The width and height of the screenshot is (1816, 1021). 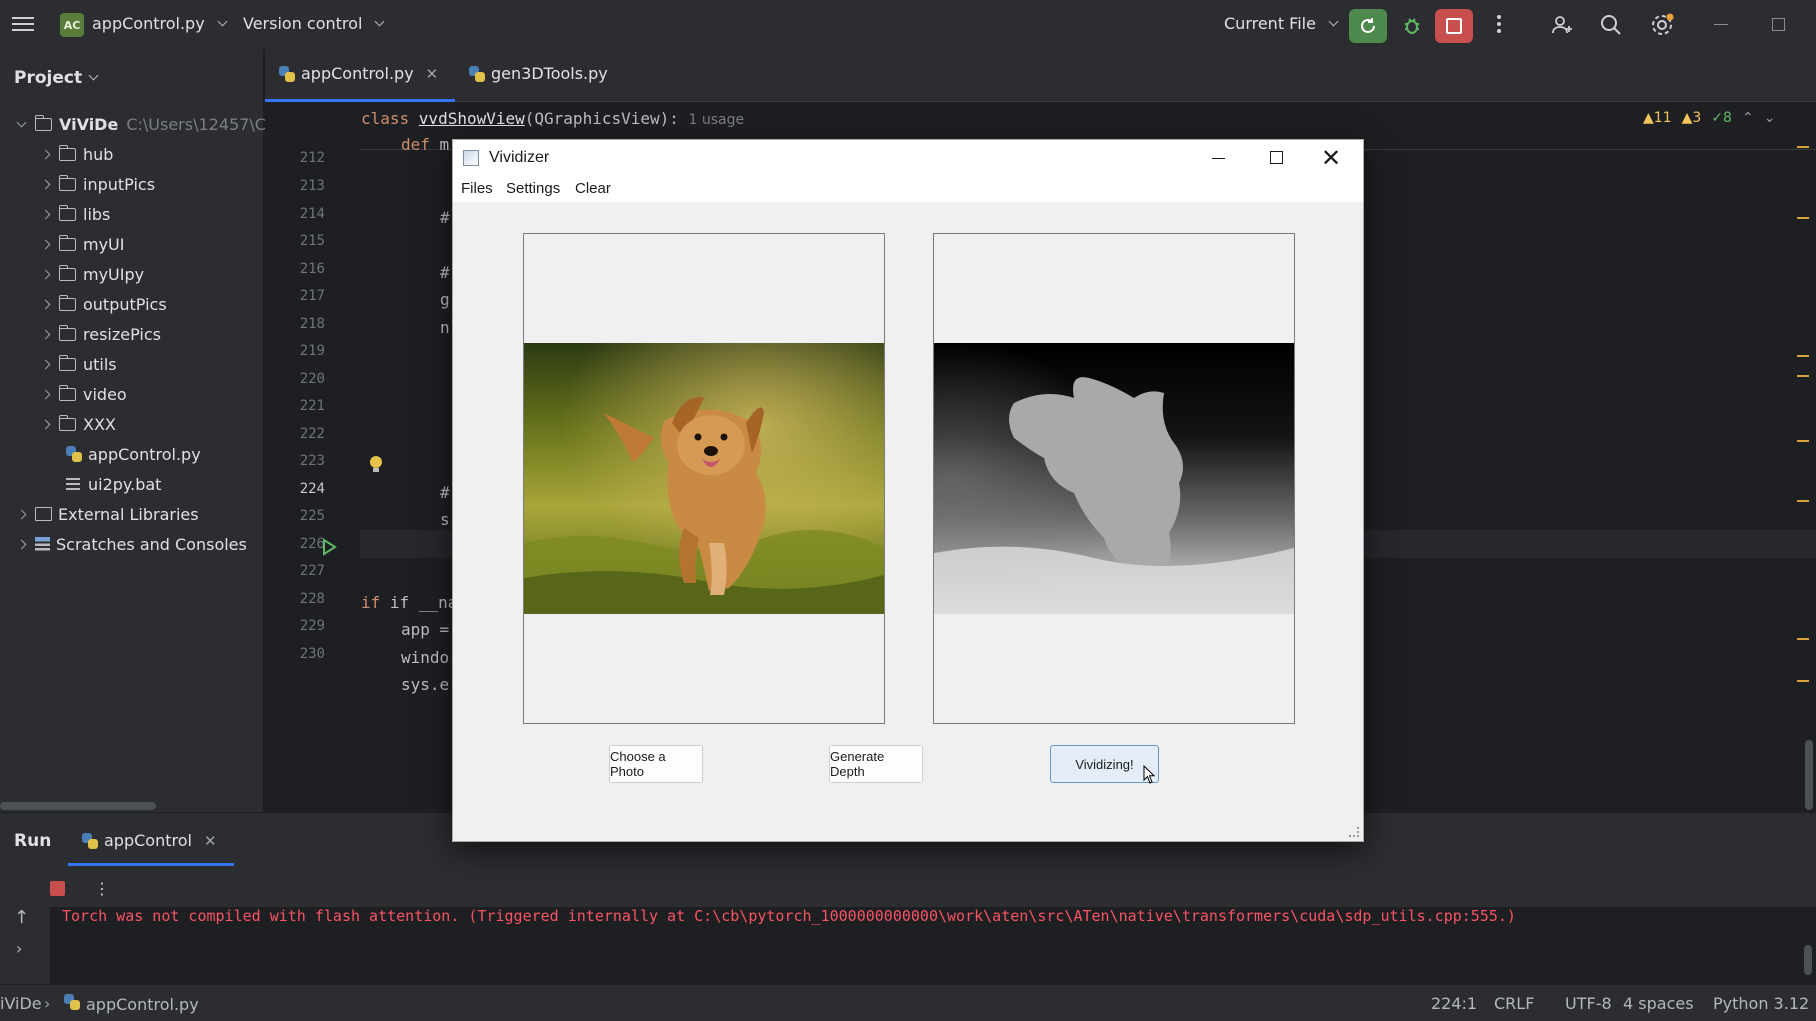 What do you see at coordinates (358, 73) in the screenshot?
I see `tab-appcontrol: appControl.py ✕` at bounding box center [358, 73].